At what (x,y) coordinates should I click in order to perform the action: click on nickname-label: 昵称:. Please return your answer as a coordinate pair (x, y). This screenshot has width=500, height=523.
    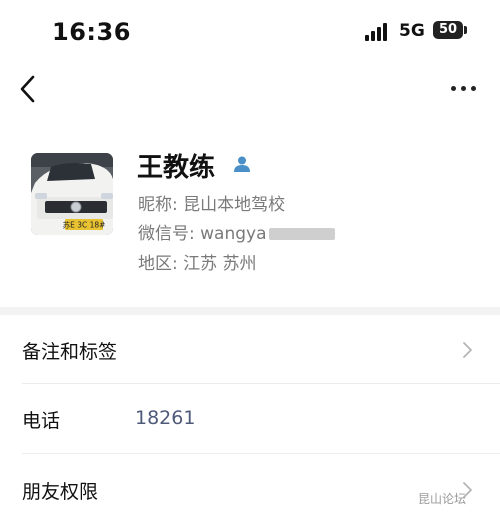
    Looking at the image, I should click on (158, 205).